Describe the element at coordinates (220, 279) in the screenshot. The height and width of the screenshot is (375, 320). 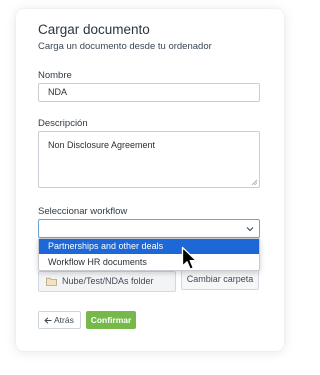
I see `change-folder-button: Cambiar carpeta` at that location.